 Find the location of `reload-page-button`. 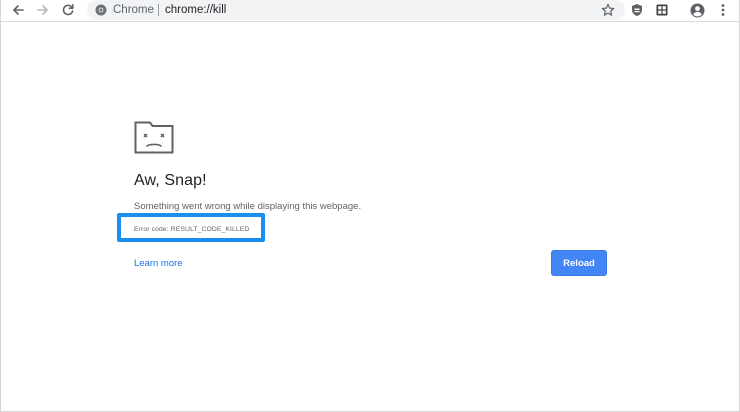

reload-page-button is located at coordinates (68, 10).